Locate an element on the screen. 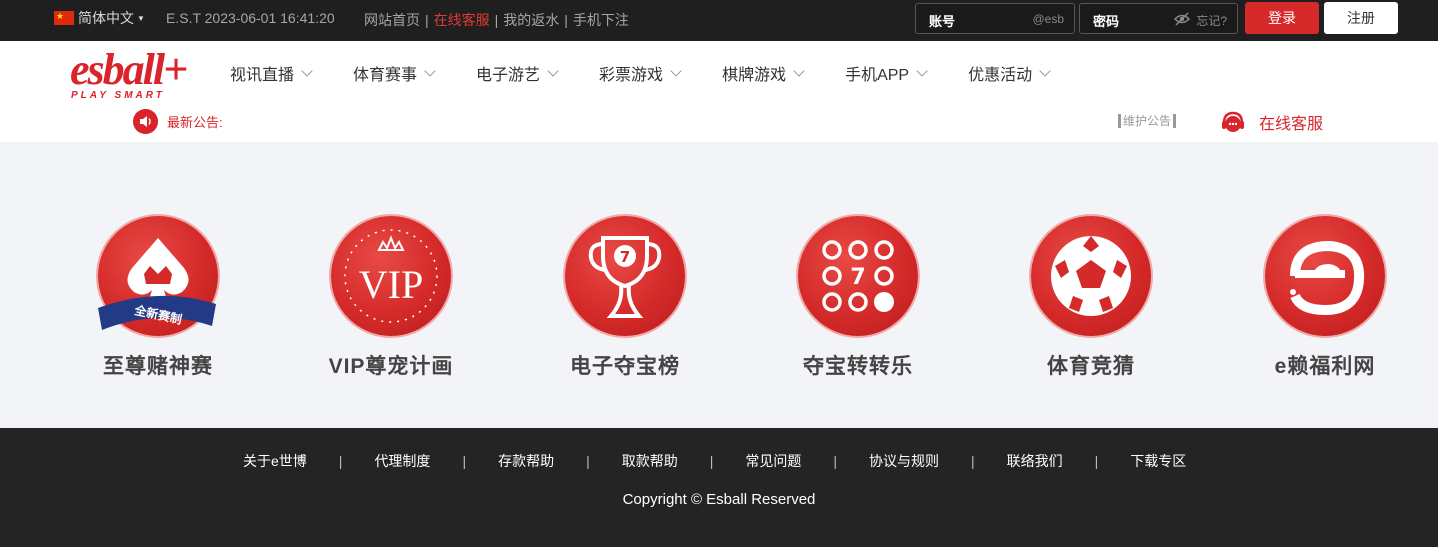 This screenshot has width=1438, height=547. nav-item-live: 视讯直播 is located at coordinates (271, 73).